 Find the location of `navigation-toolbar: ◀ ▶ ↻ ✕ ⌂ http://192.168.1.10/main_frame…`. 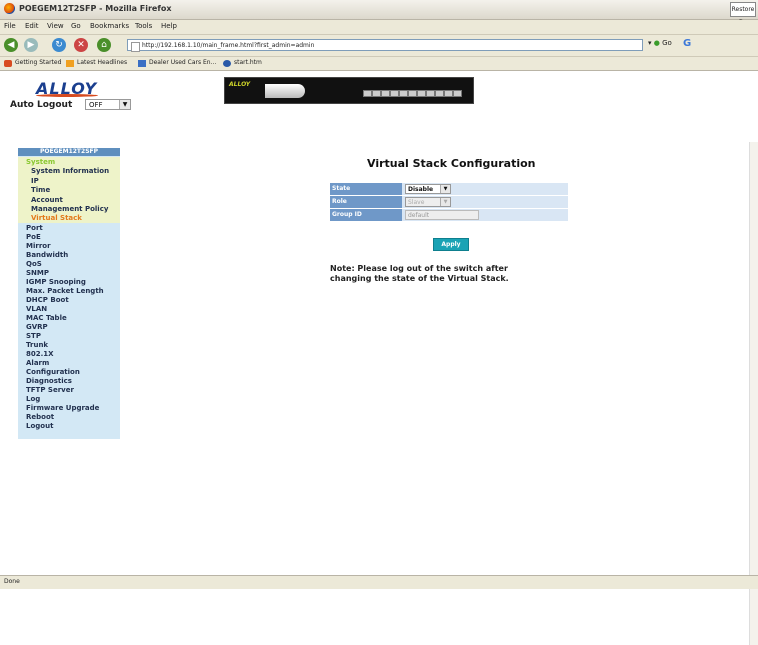

navigation-toolbar: ◀ ▶ ↻ ✕ ⌂ http://192.168.1.10/main_frame… is located at coordinates (379, 46).